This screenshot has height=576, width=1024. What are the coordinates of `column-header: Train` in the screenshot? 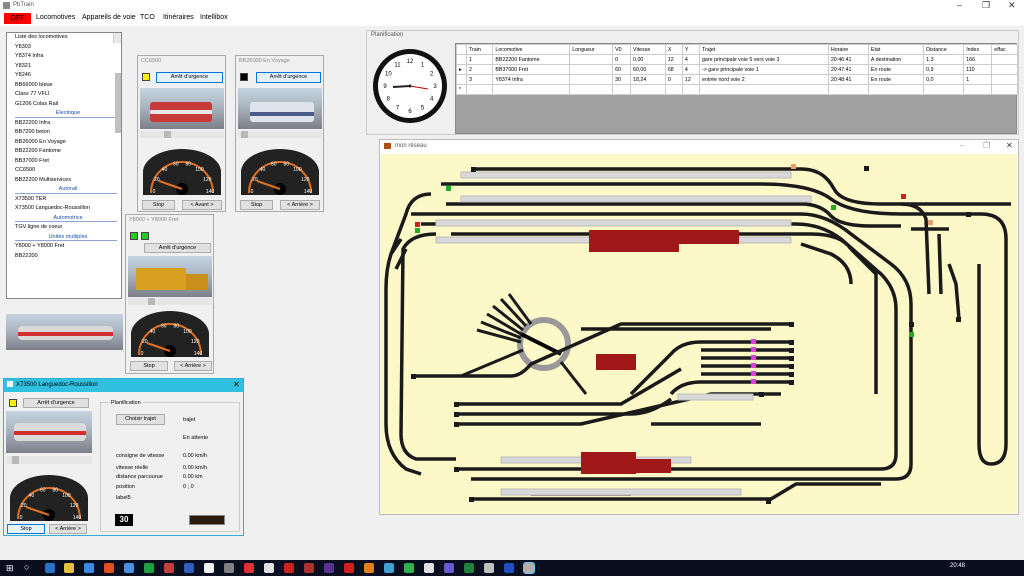 It's located at (479, 49).